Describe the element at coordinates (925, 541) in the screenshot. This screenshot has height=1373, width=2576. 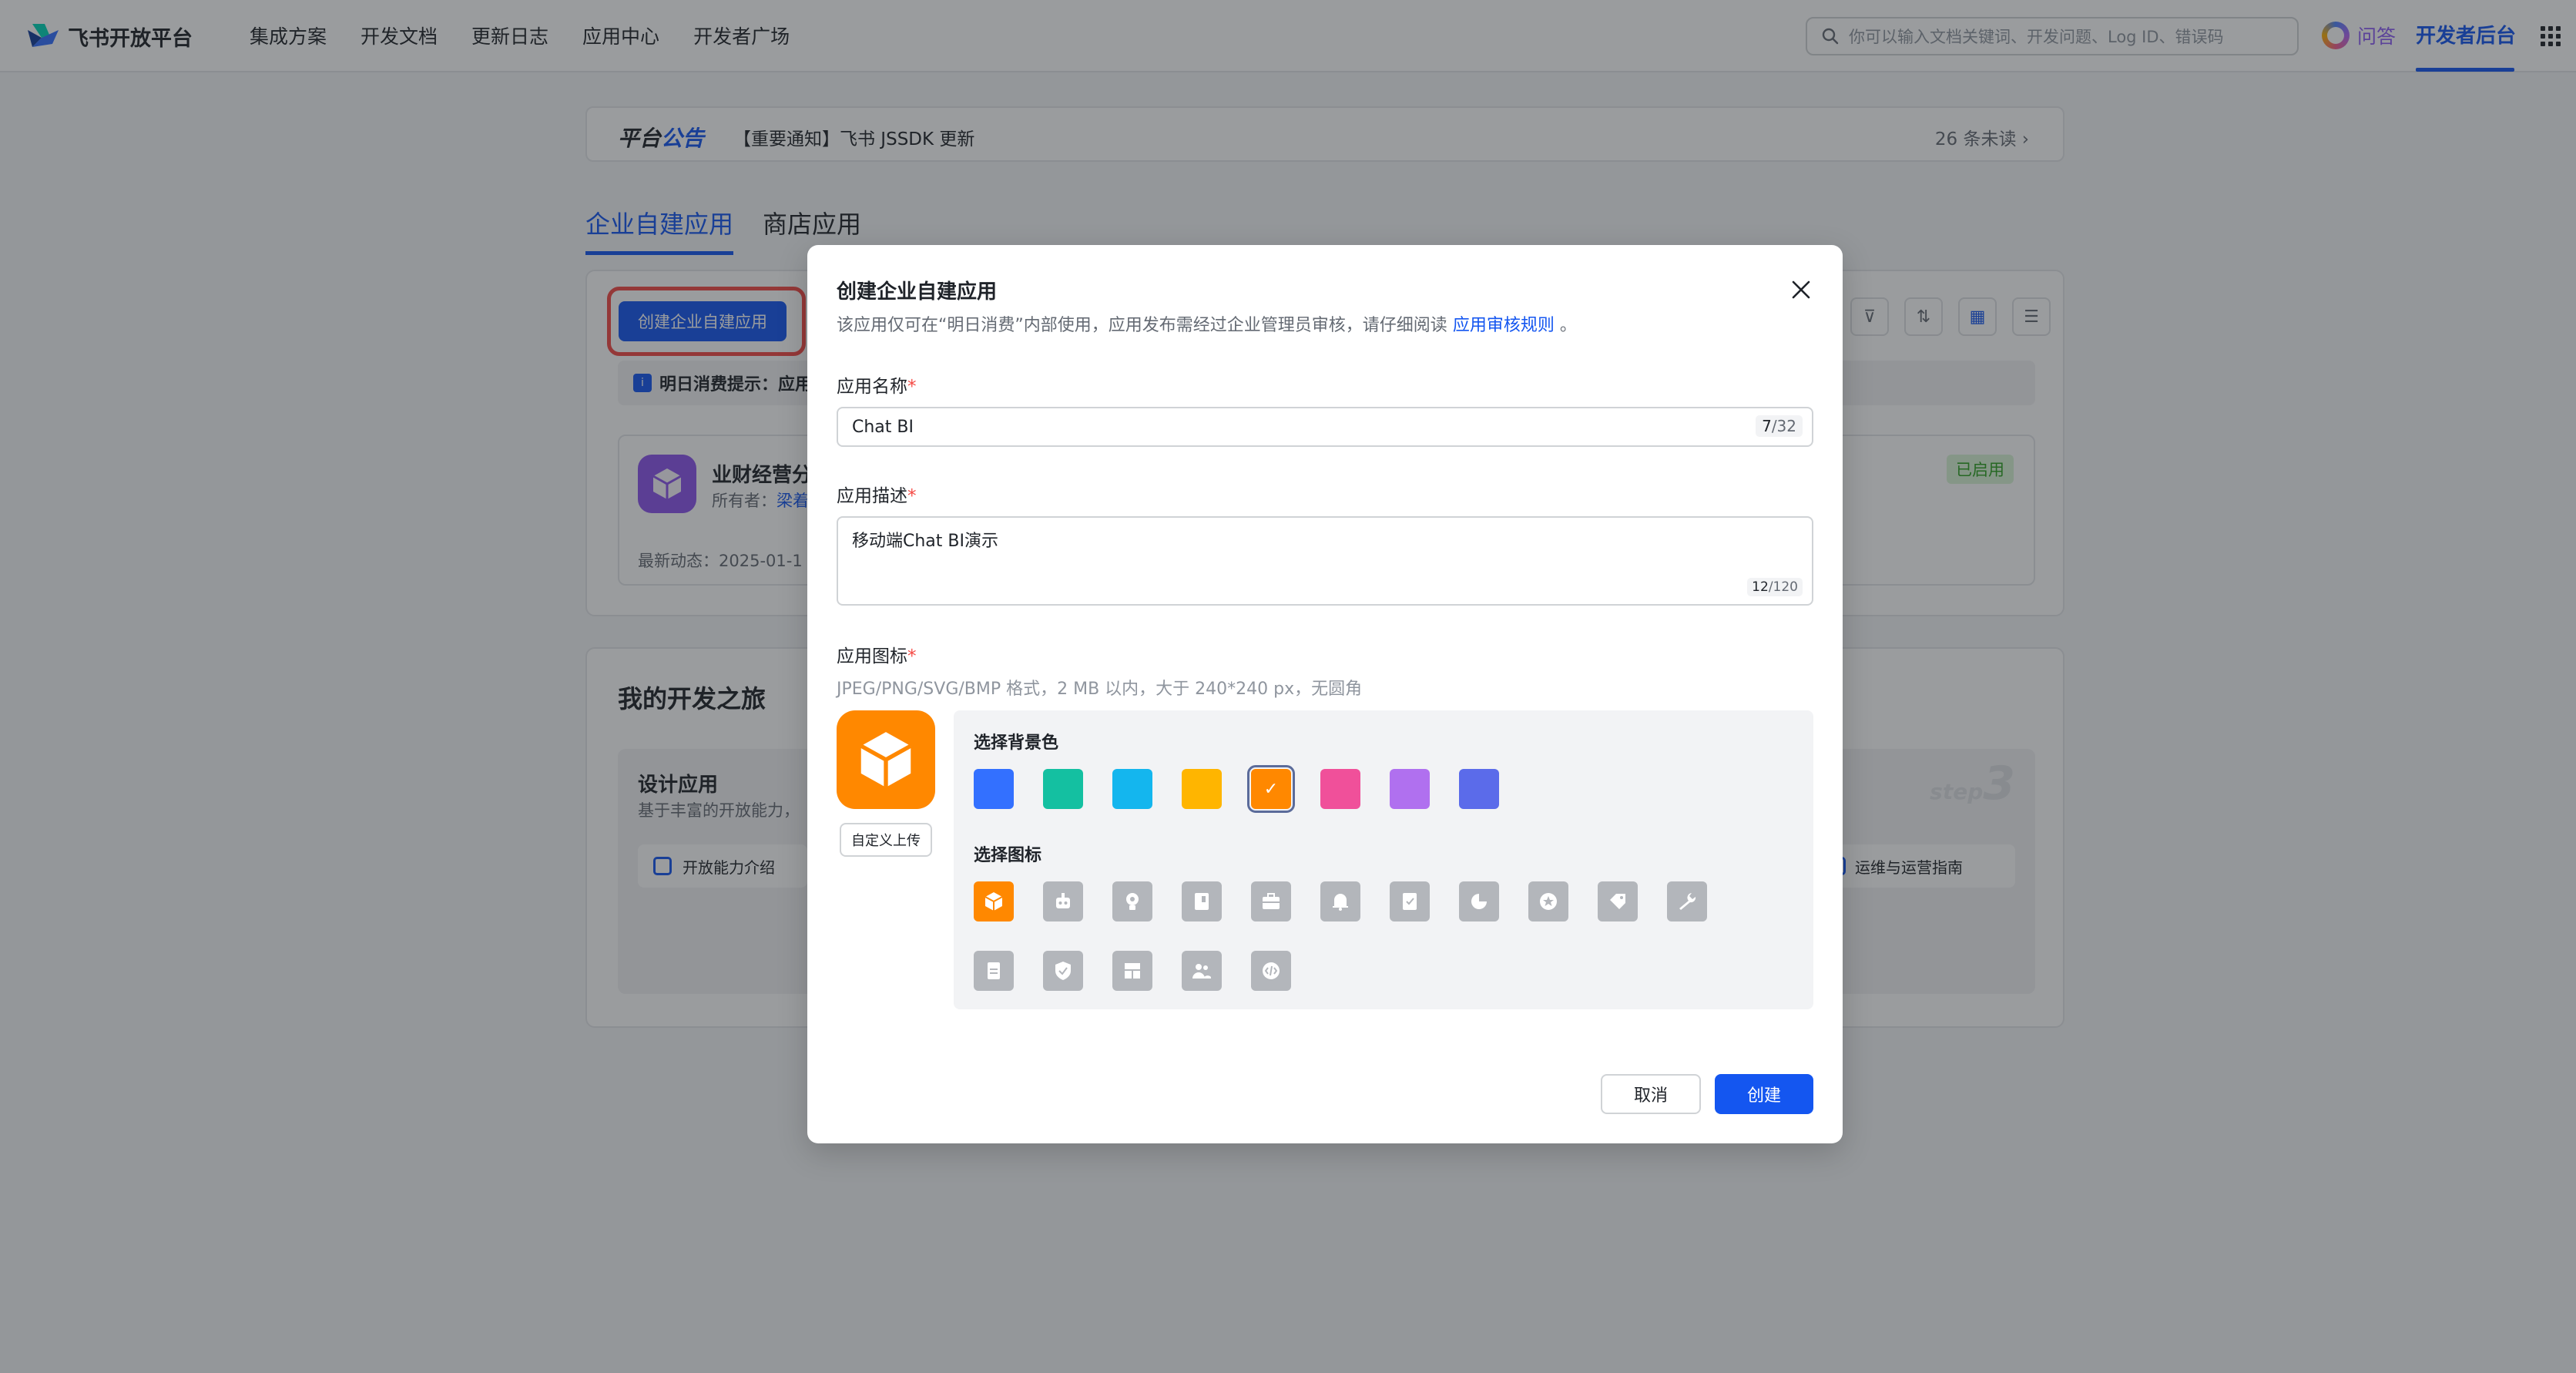
I see `app-description-value: 移动端Chat BI演示` at that location.